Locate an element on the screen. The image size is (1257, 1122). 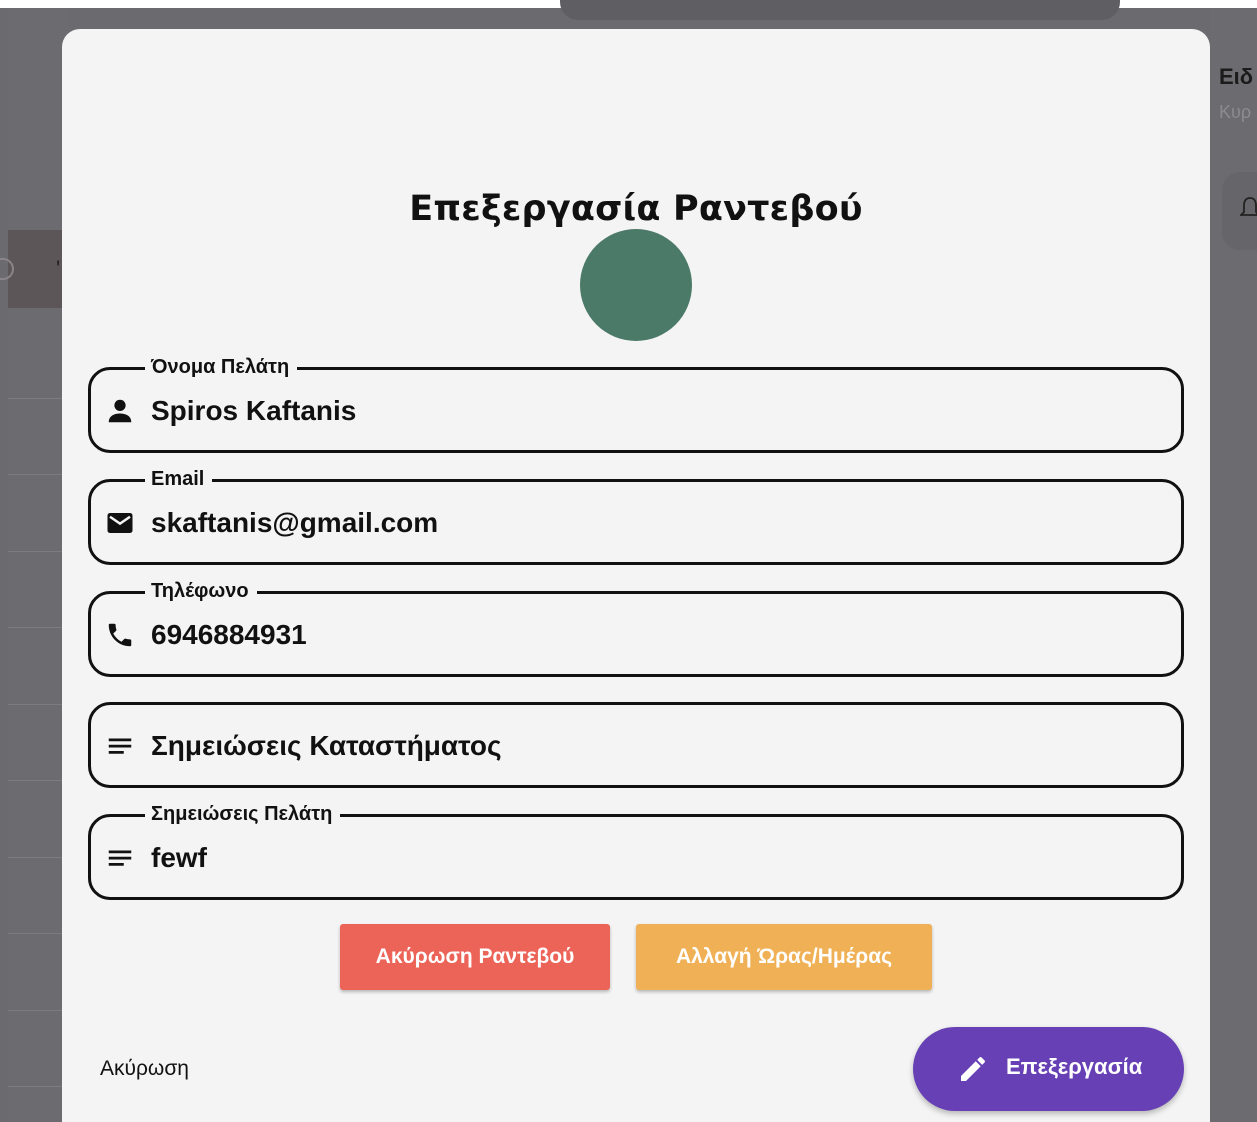
email-field: Email skaftanis@gmail.com is located at coordinates (636, 516).